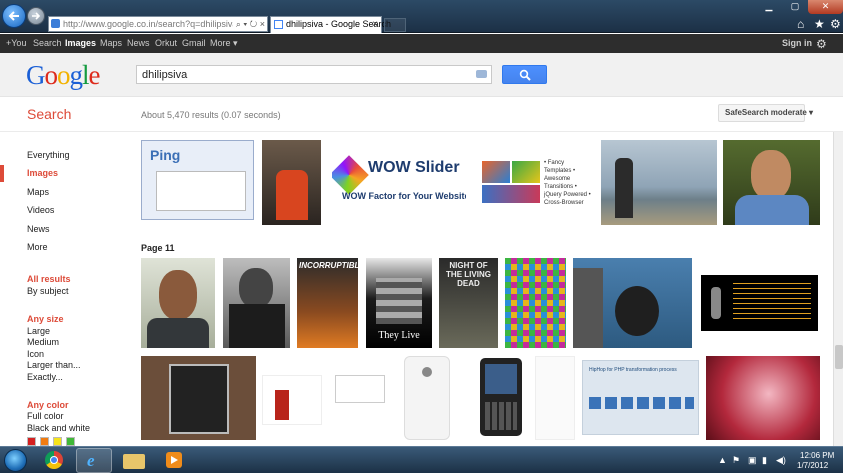  Describe the element at coordinates (45, 319) in the screenshot. I see `filter-any-size: Any size` at that location.